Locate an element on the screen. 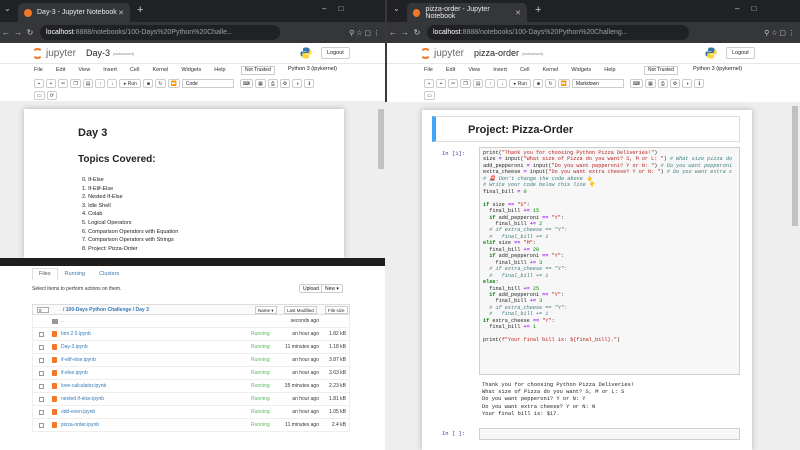 The width and height of the screenshot is (800, 450). notebook-name: pizza-order is located at coordinates (496, 53).